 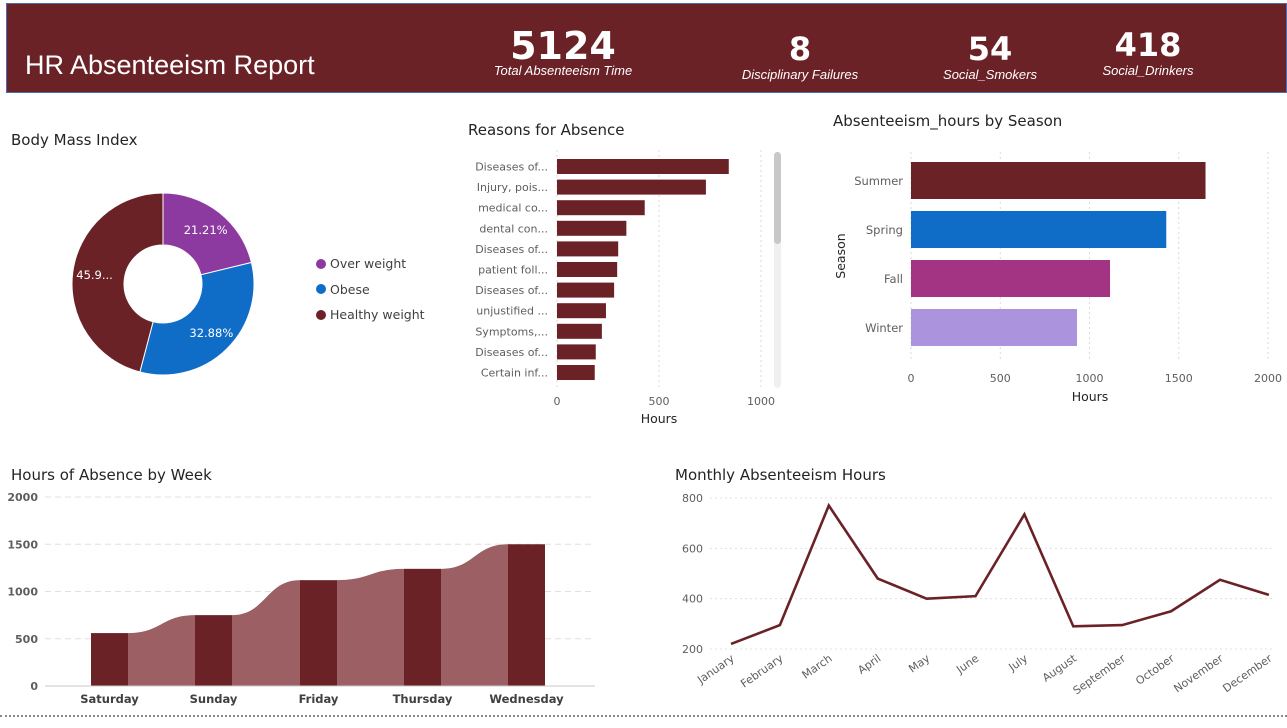 I want to click on legend-label-healthy-weight: Healthy weight, so click(x=377, y=315).